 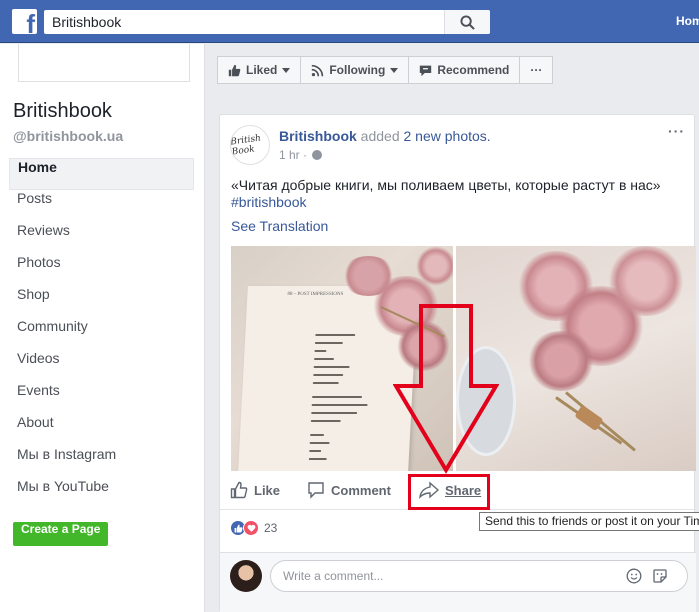 I want to click on home-link: Home, so click(x=687, y=21).